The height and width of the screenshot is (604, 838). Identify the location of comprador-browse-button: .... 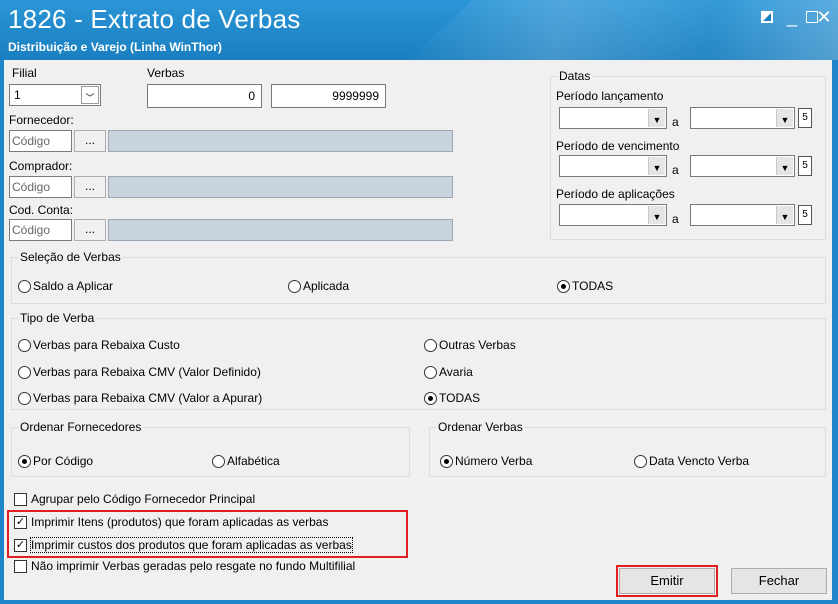
(90, 187).